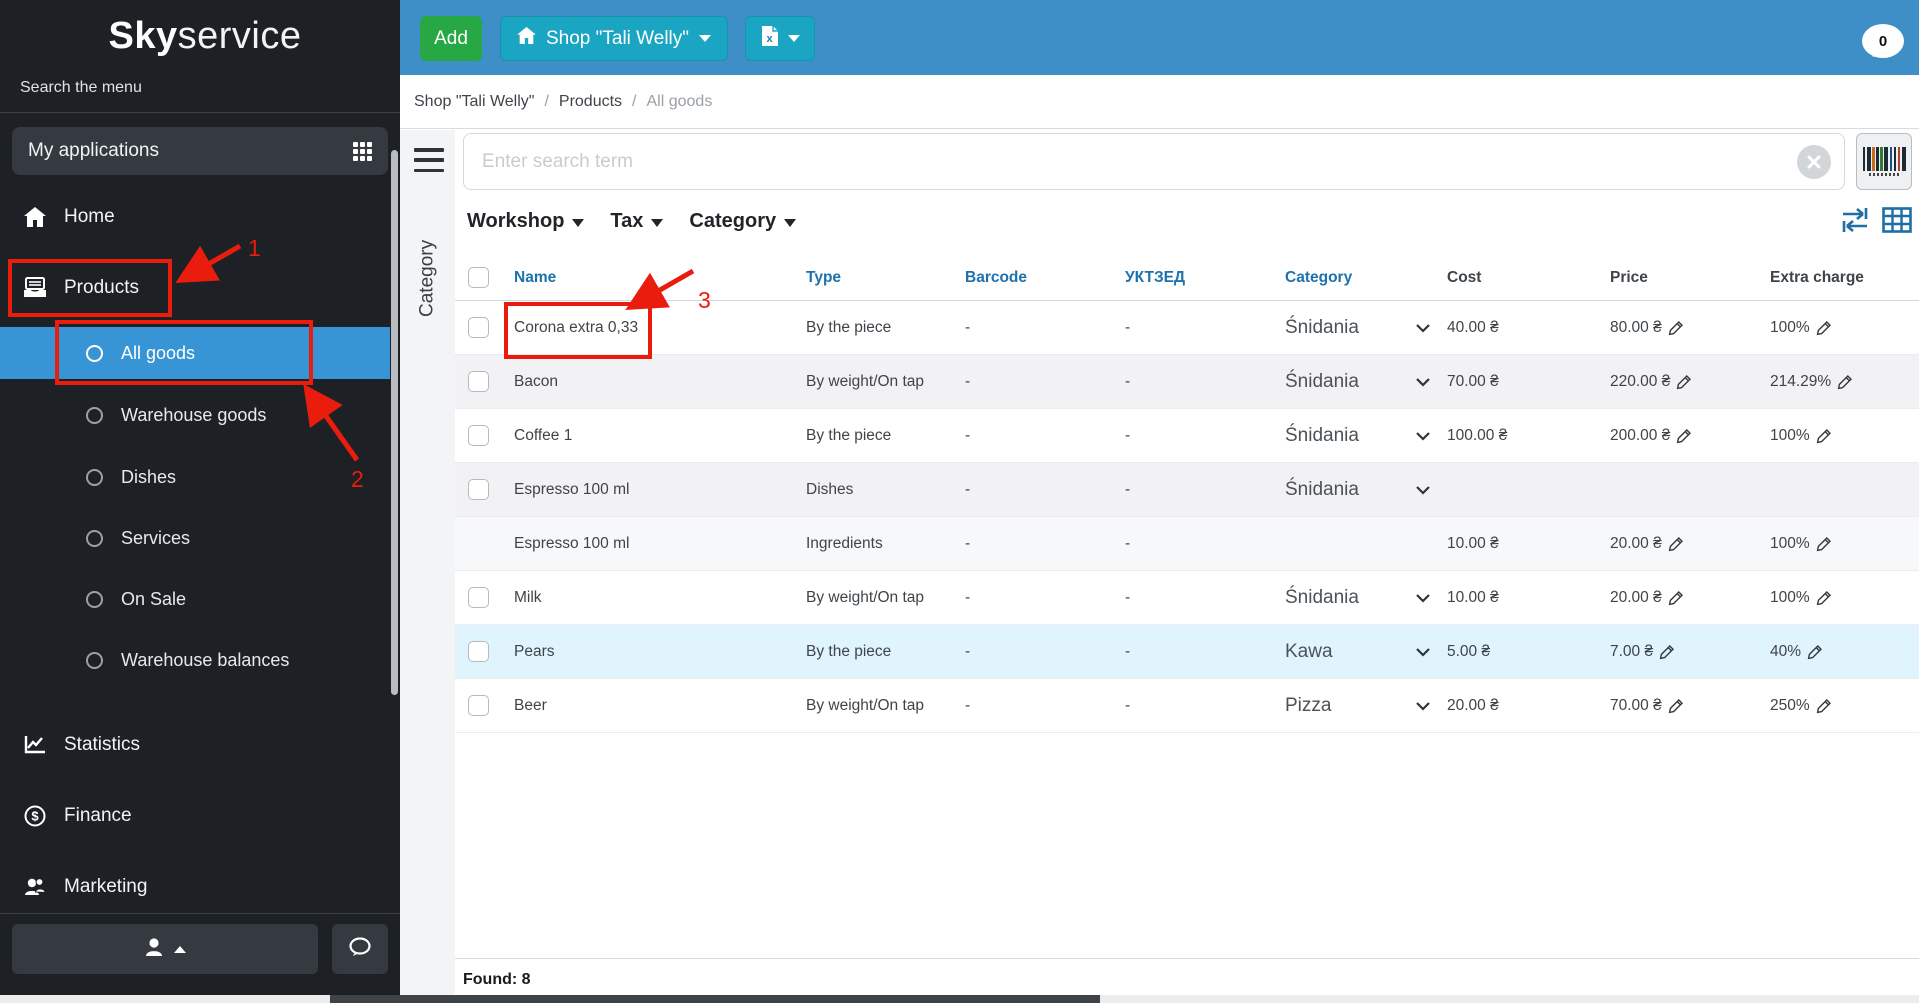 This screenshot has width=1919, height=1003. Describe the element at coordinates (478, 277) in the screenshot. I see `select-all-checkbox` at that location.